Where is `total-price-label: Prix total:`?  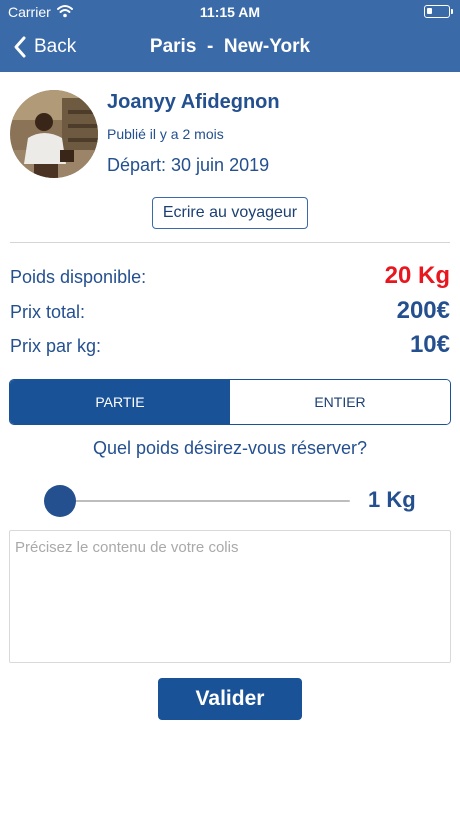 total-price-label: Prix total: is located at coordinates (48, 312).